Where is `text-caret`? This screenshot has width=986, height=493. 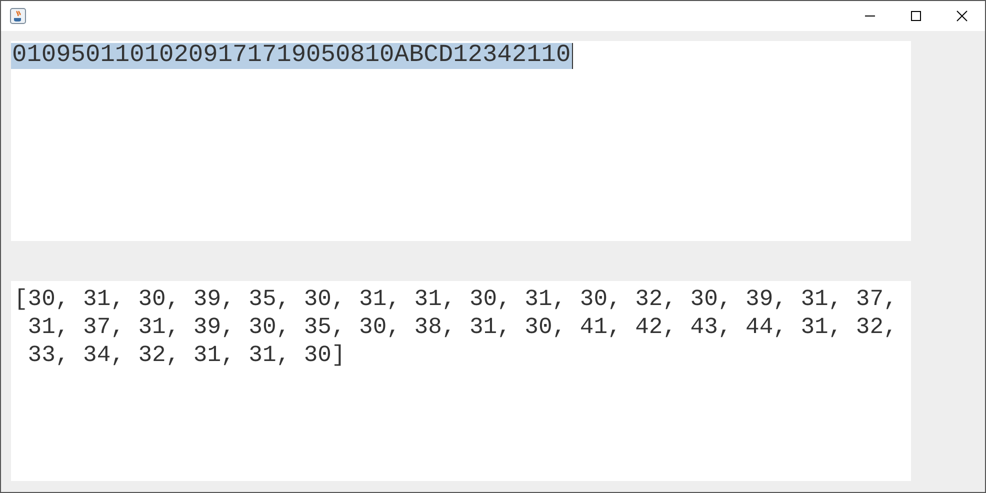 text-caret is located at coordinates (572, 56).